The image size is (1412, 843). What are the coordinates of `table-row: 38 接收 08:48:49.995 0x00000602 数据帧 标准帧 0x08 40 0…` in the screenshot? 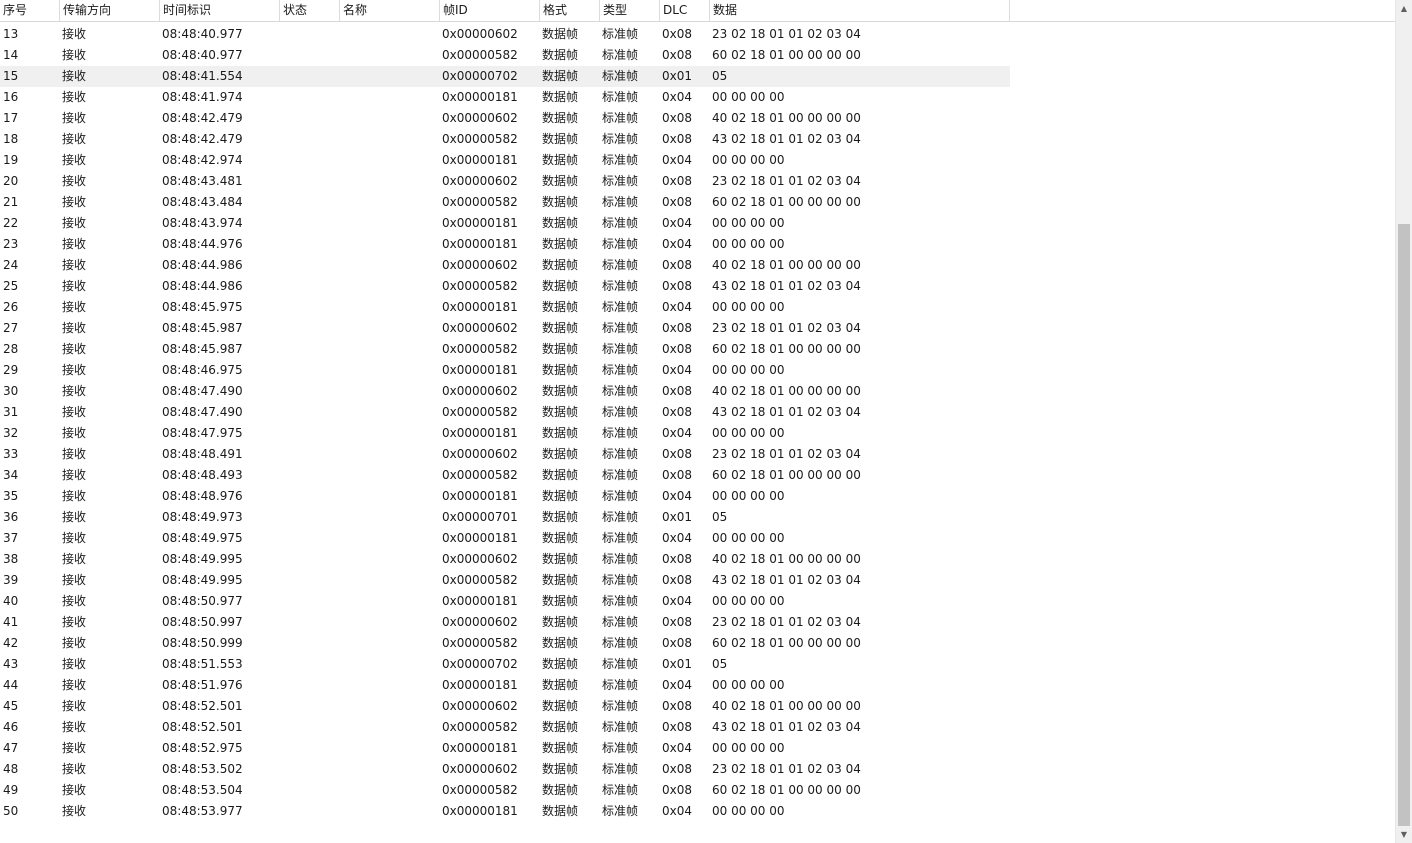 It's located at (697, 559).